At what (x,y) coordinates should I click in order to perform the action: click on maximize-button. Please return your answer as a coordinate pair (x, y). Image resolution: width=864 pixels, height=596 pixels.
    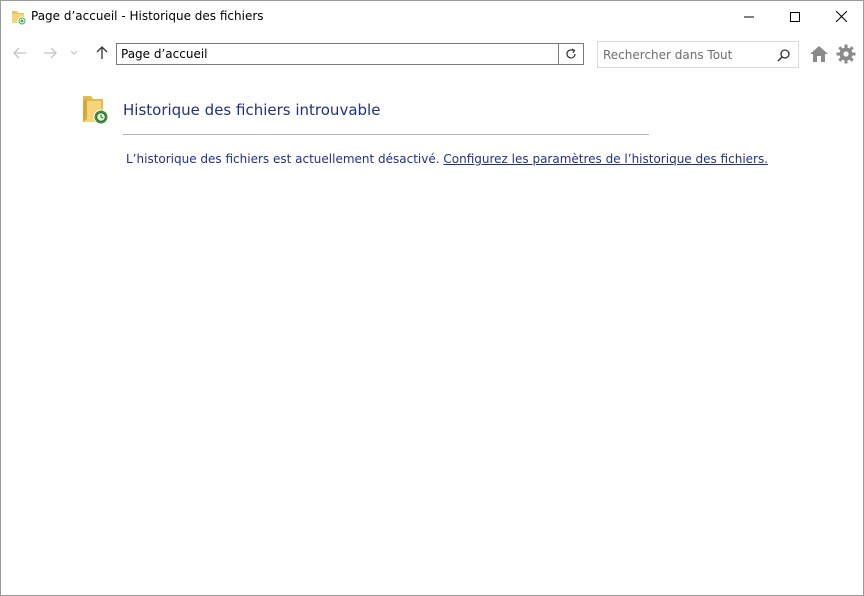
    Looking at the image, I should click on (795, 16).